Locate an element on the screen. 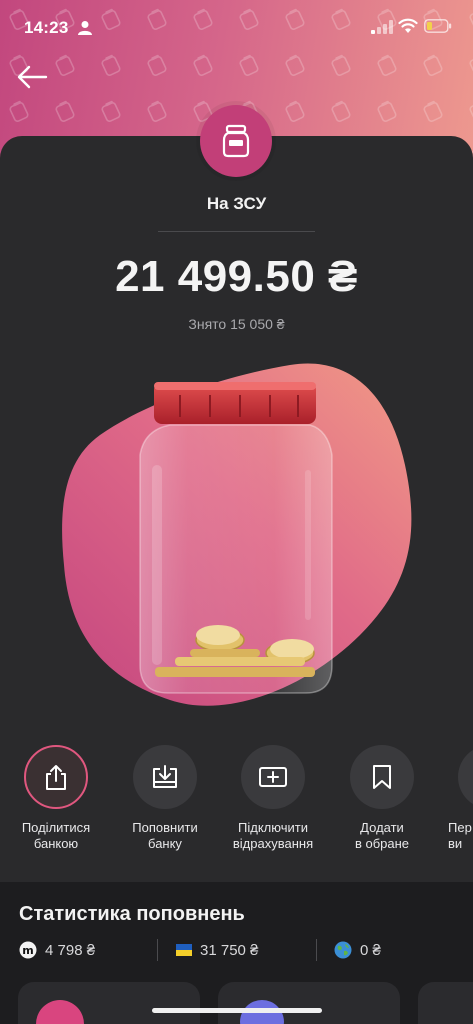 The image size is (473, 1024). top-up-jar-button: Поповнити банку is located at coordinates (165, 798).